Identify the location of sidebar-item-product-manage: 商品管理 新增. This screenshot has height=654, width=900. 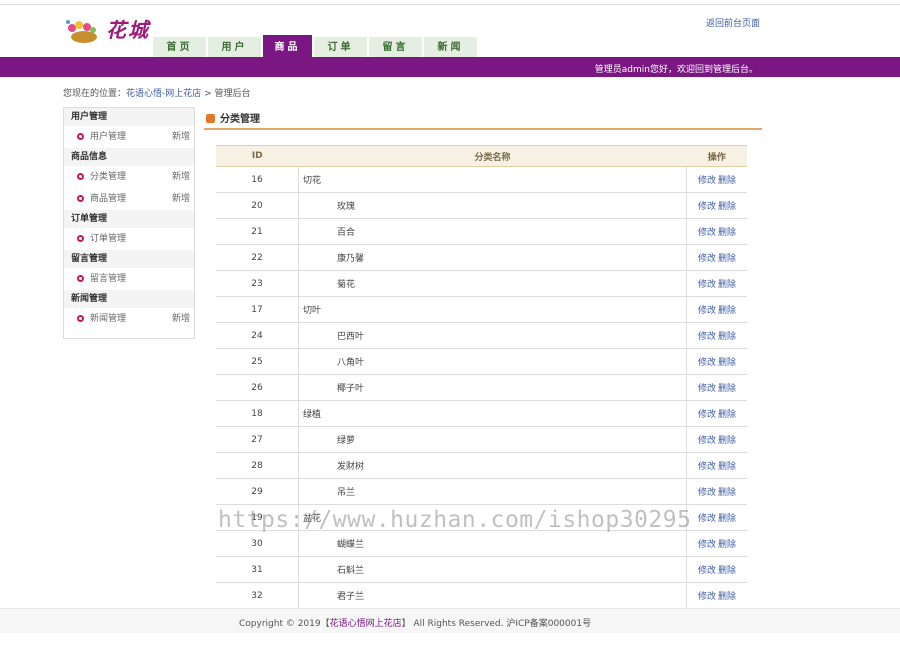
(129, 199).